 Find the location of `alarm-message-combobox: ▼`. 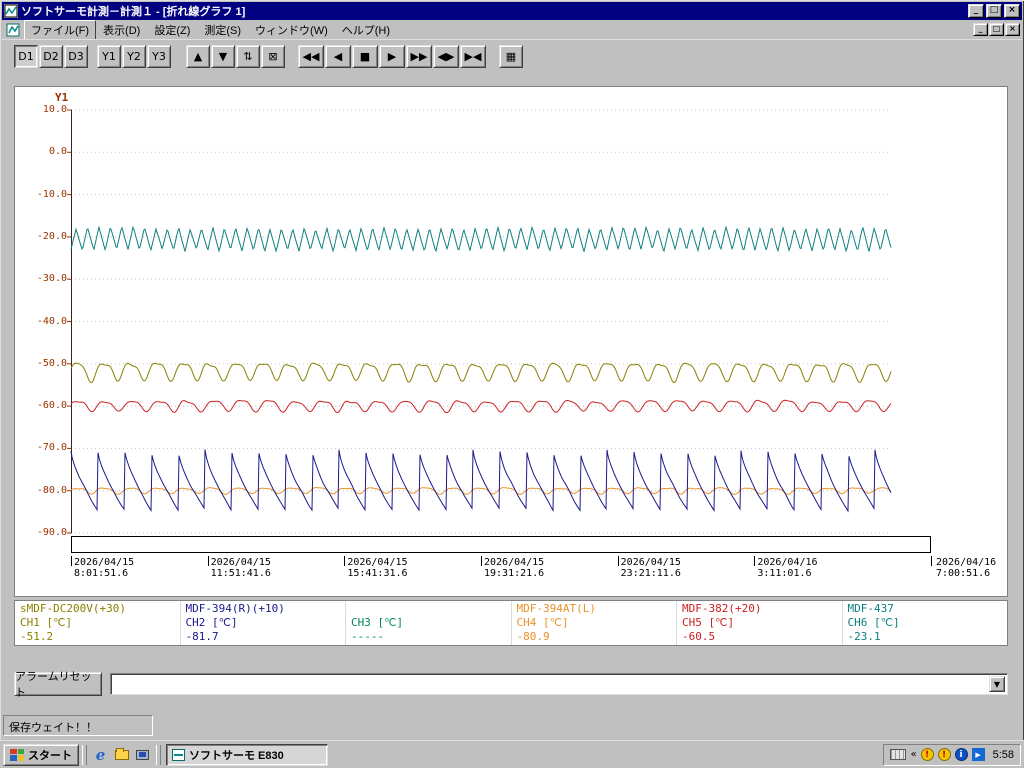

alarm-message-combobox: ▼ is located at coordinates (559, 684).